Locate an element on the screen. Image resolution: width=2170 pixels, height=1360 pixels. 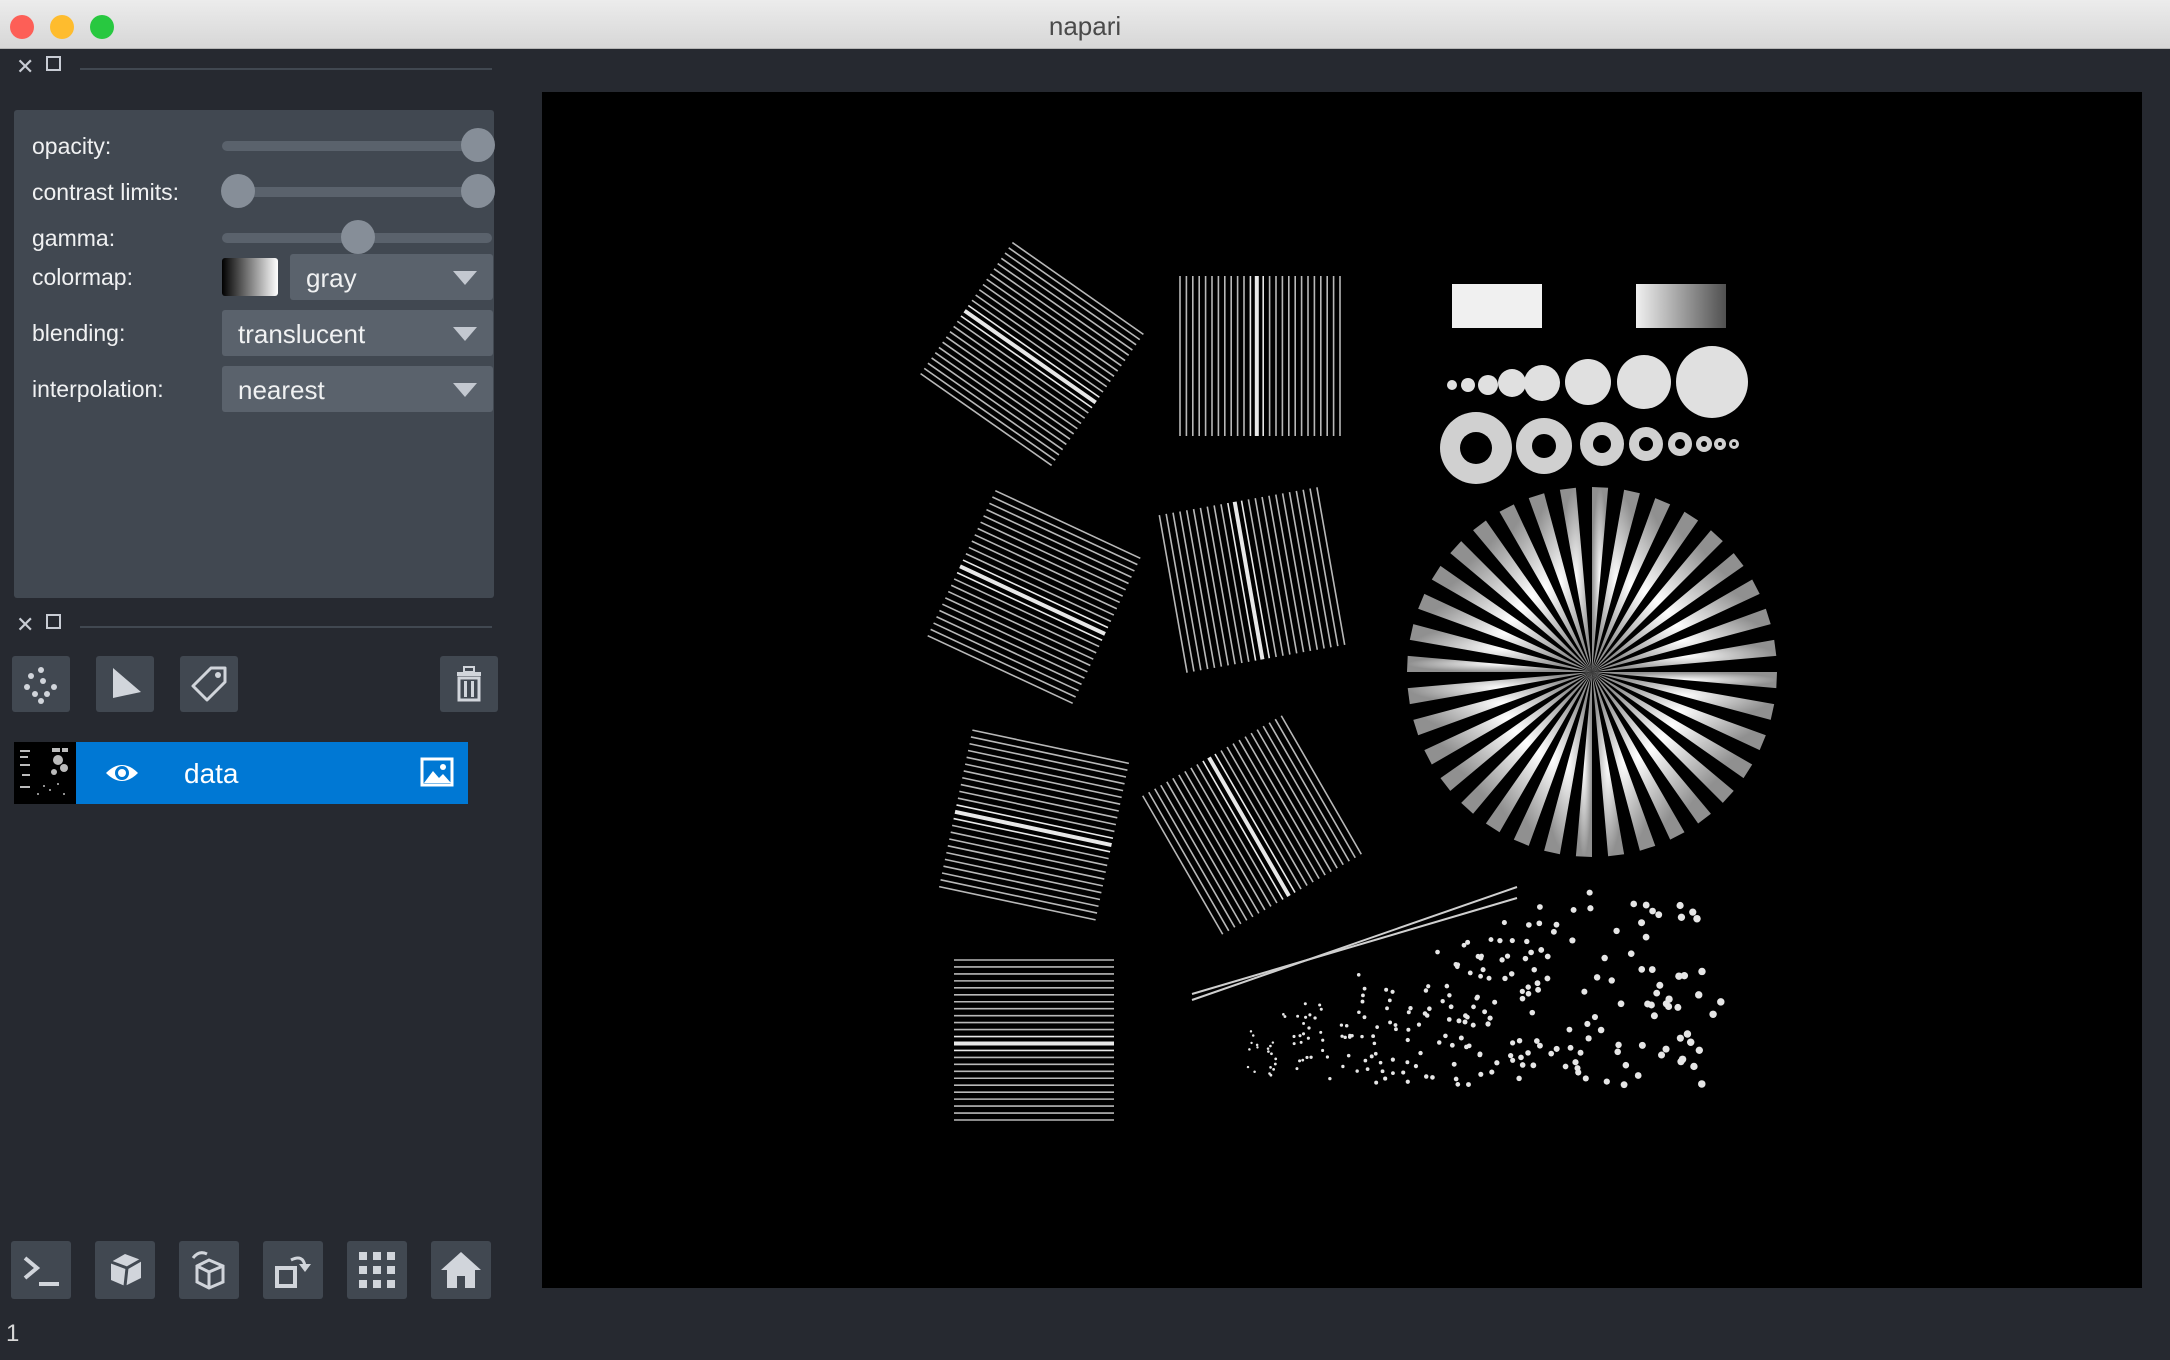
opacity-slider is located at coordinates (358, 145).